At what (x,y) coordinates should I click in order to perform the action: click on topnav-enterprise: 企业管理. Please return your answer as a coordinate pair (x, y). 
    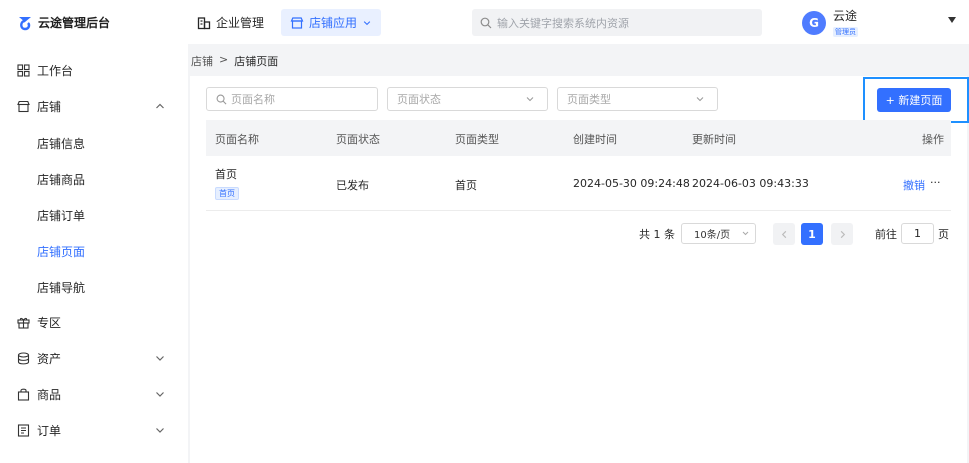
    Looking at the image, I should click on (230, 22).